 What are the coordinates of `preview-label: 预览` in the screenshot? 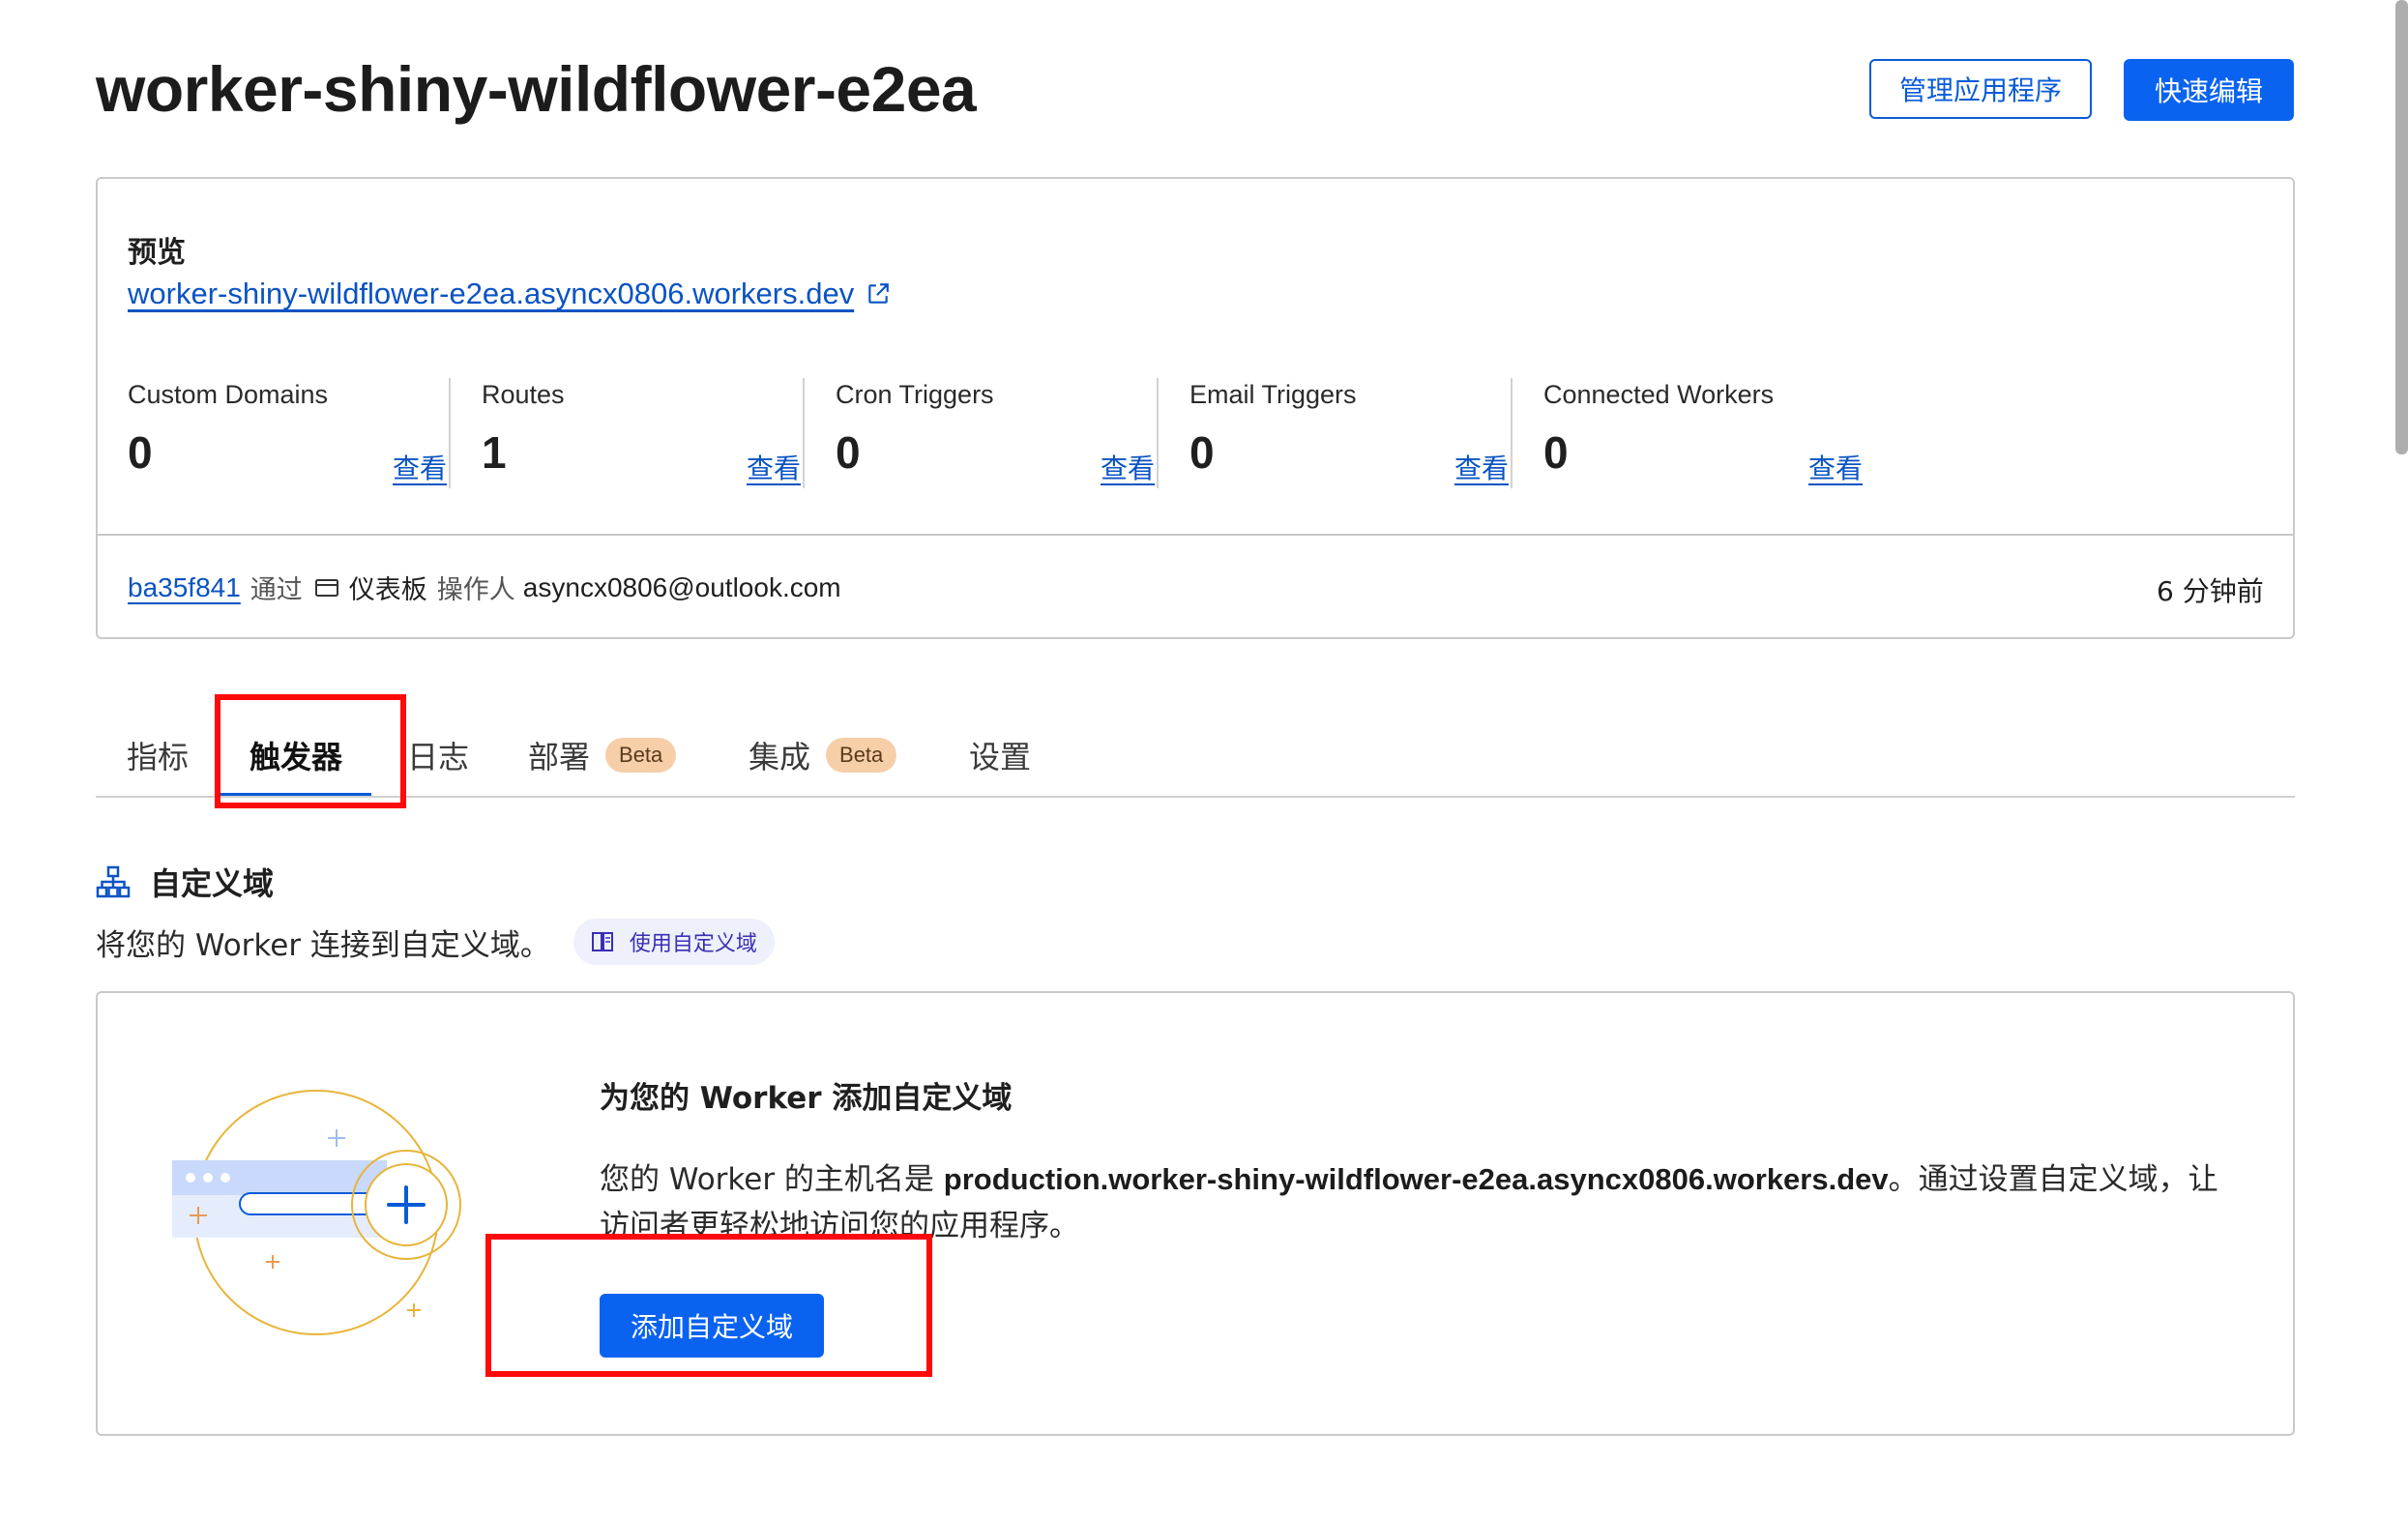 It's located at (157, 253).